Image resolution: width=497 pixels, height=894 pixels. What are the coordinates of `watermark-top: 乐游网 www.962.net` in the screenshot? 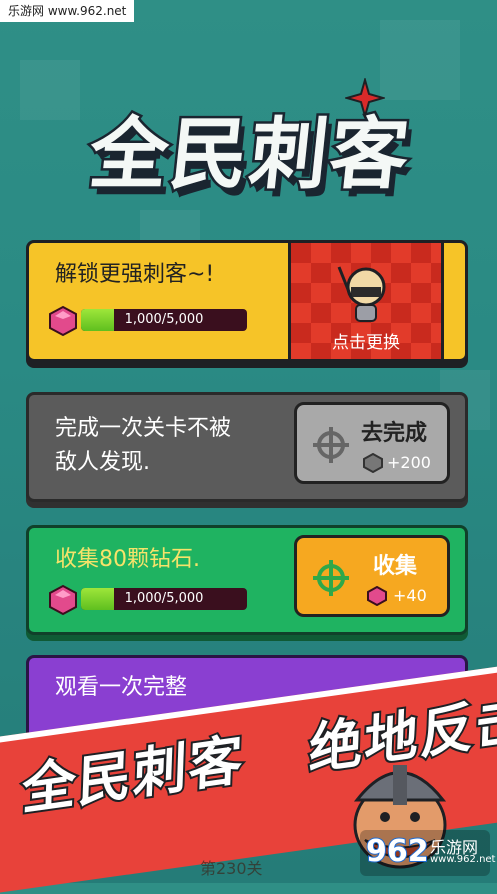 It's located at (67, 11).